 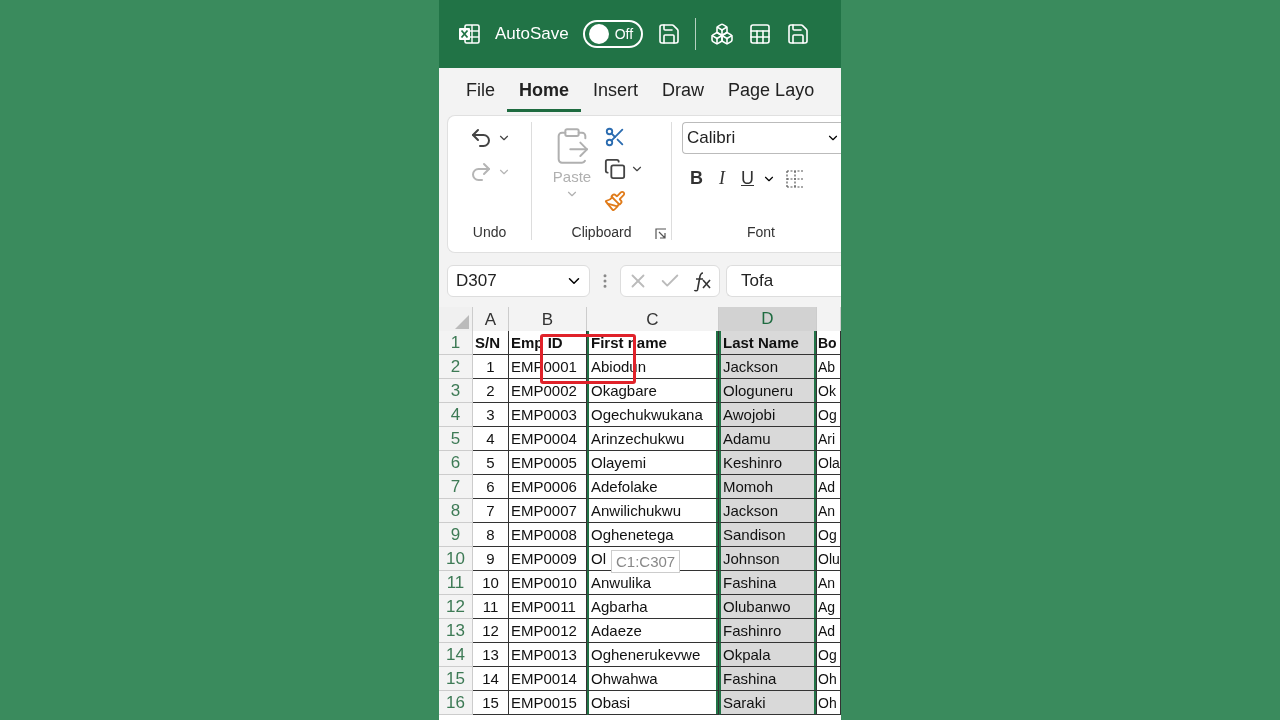 What do you see at coordinates (653, 439) in the screenshot?
I see `table-cell: Arinzechukwu` at bounding box center [653, 439].